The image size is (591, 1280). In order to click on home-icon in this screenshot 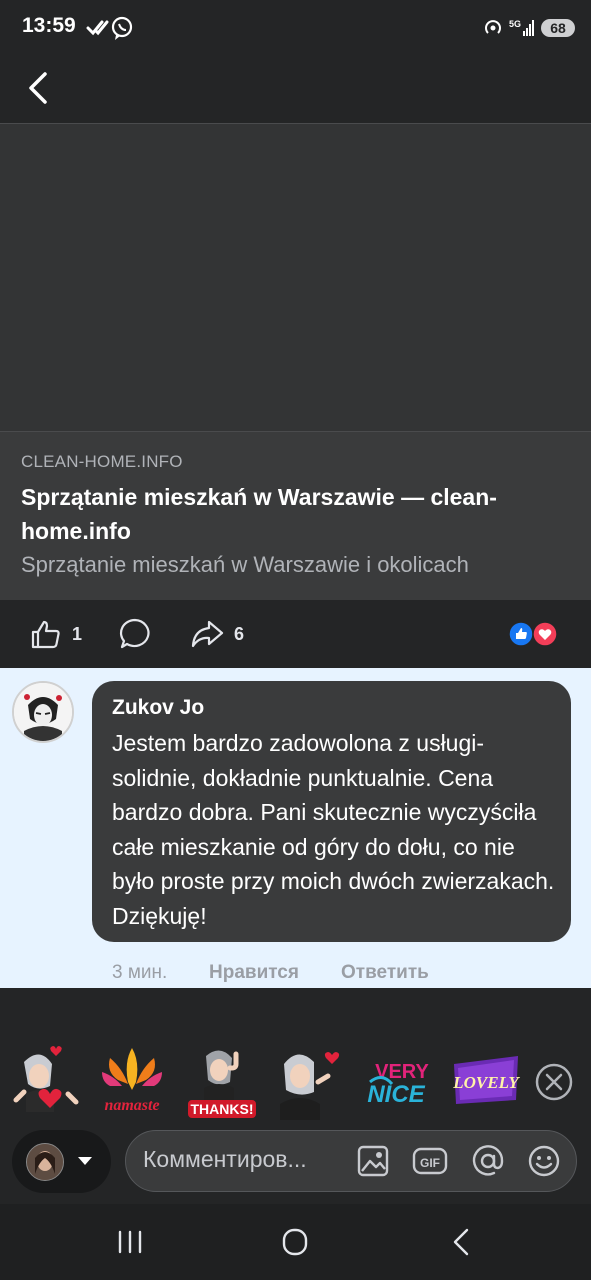, I will do `click(295, 1242)`.